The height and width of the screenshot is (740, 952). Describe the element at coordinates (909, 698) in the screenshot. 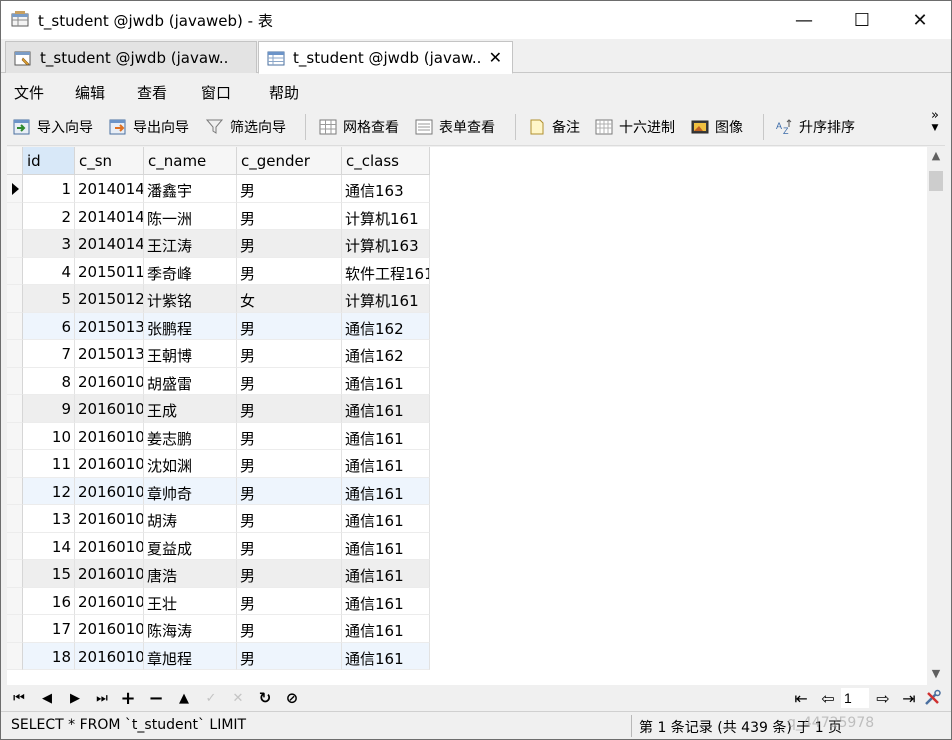

I see `last-page-icon: ⇥` at that location.